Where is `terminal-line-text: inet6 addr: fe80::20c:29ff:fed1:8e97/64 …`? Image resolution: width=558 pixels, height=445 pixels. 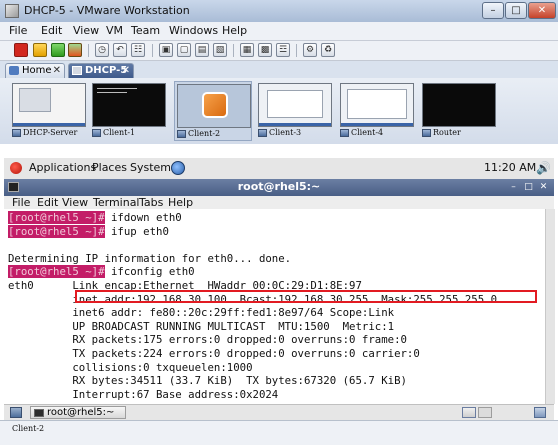
terminal-line-text: inet6 addr: fe80::20c:29ff:fed1:8e97/64 … is located at coordinates (201, 313).